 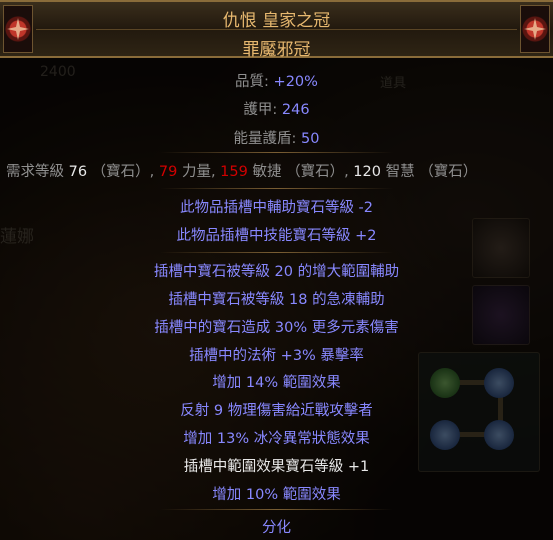 I want to click on item-status-fractured: 分化, so click(x=276, y=528).